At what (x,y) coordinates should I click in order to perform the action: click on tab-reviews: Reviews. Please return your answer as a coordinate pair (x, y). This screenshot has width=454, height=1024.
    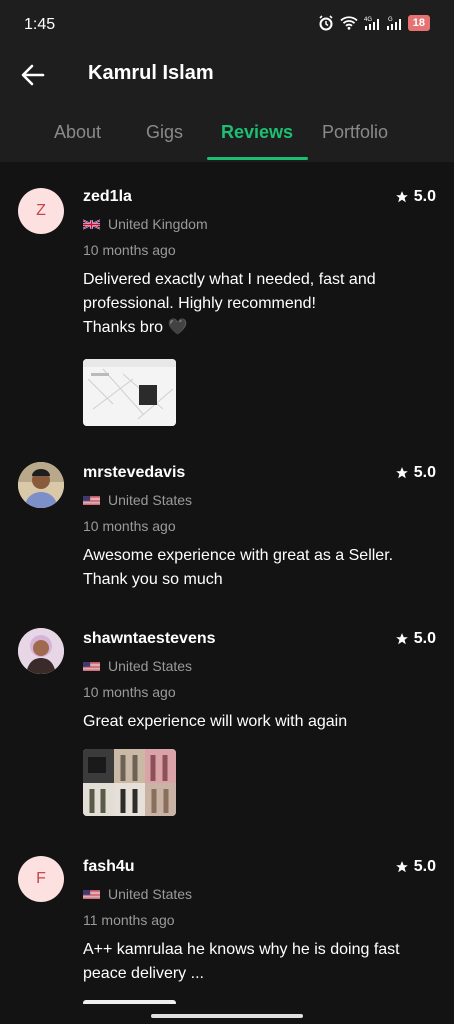
    Looking at the image, I should click on (257, 132).